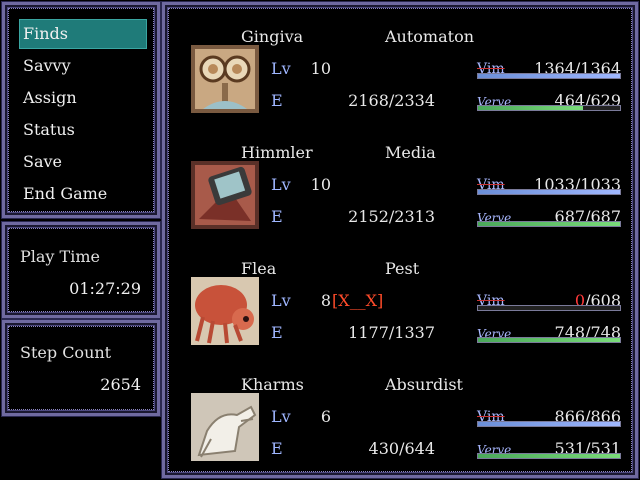 The height and width of the screenshot is (480, 640). I want to click on play-time-panel: Play Time 01:27:29, so click(81, 270).